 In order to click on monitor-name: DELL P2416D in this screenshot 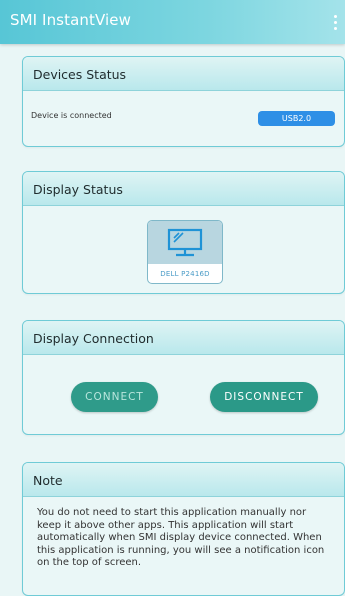, I will do `click(185, 273)`.